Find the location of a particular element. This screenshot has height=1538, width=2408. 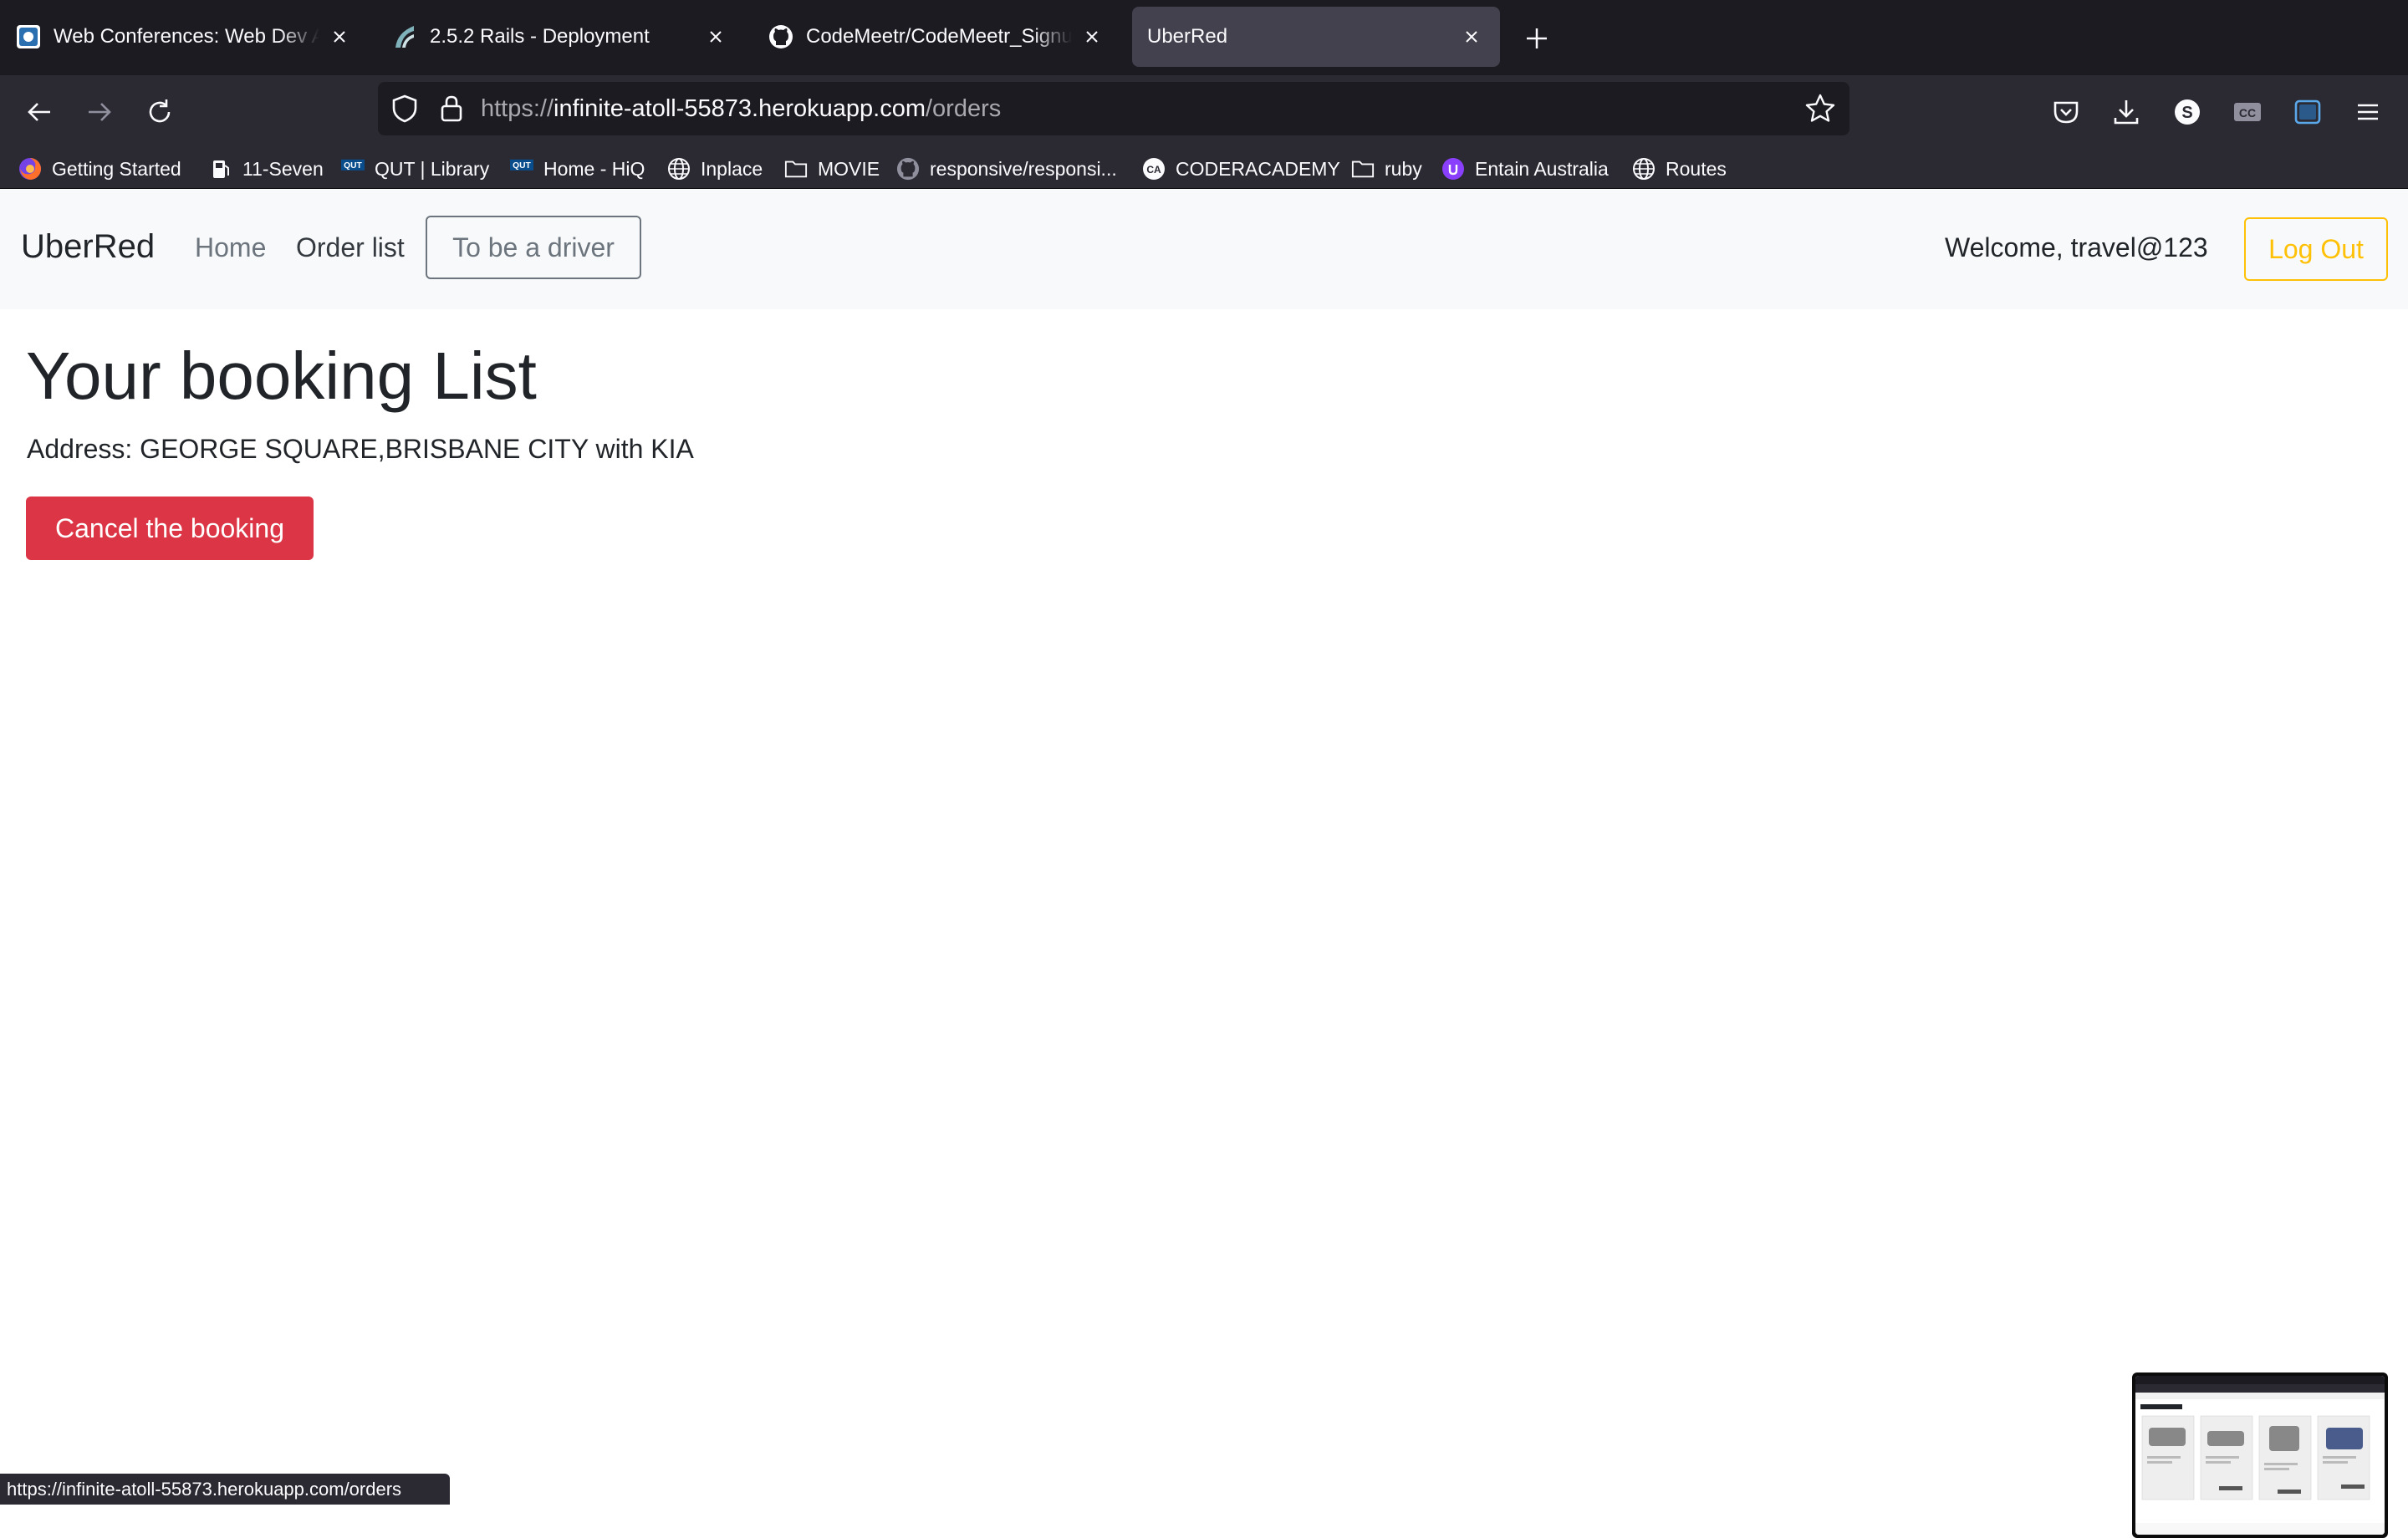

tab-title: Web Conferences: Web Dev Acc is located at coordinates (187, 37).